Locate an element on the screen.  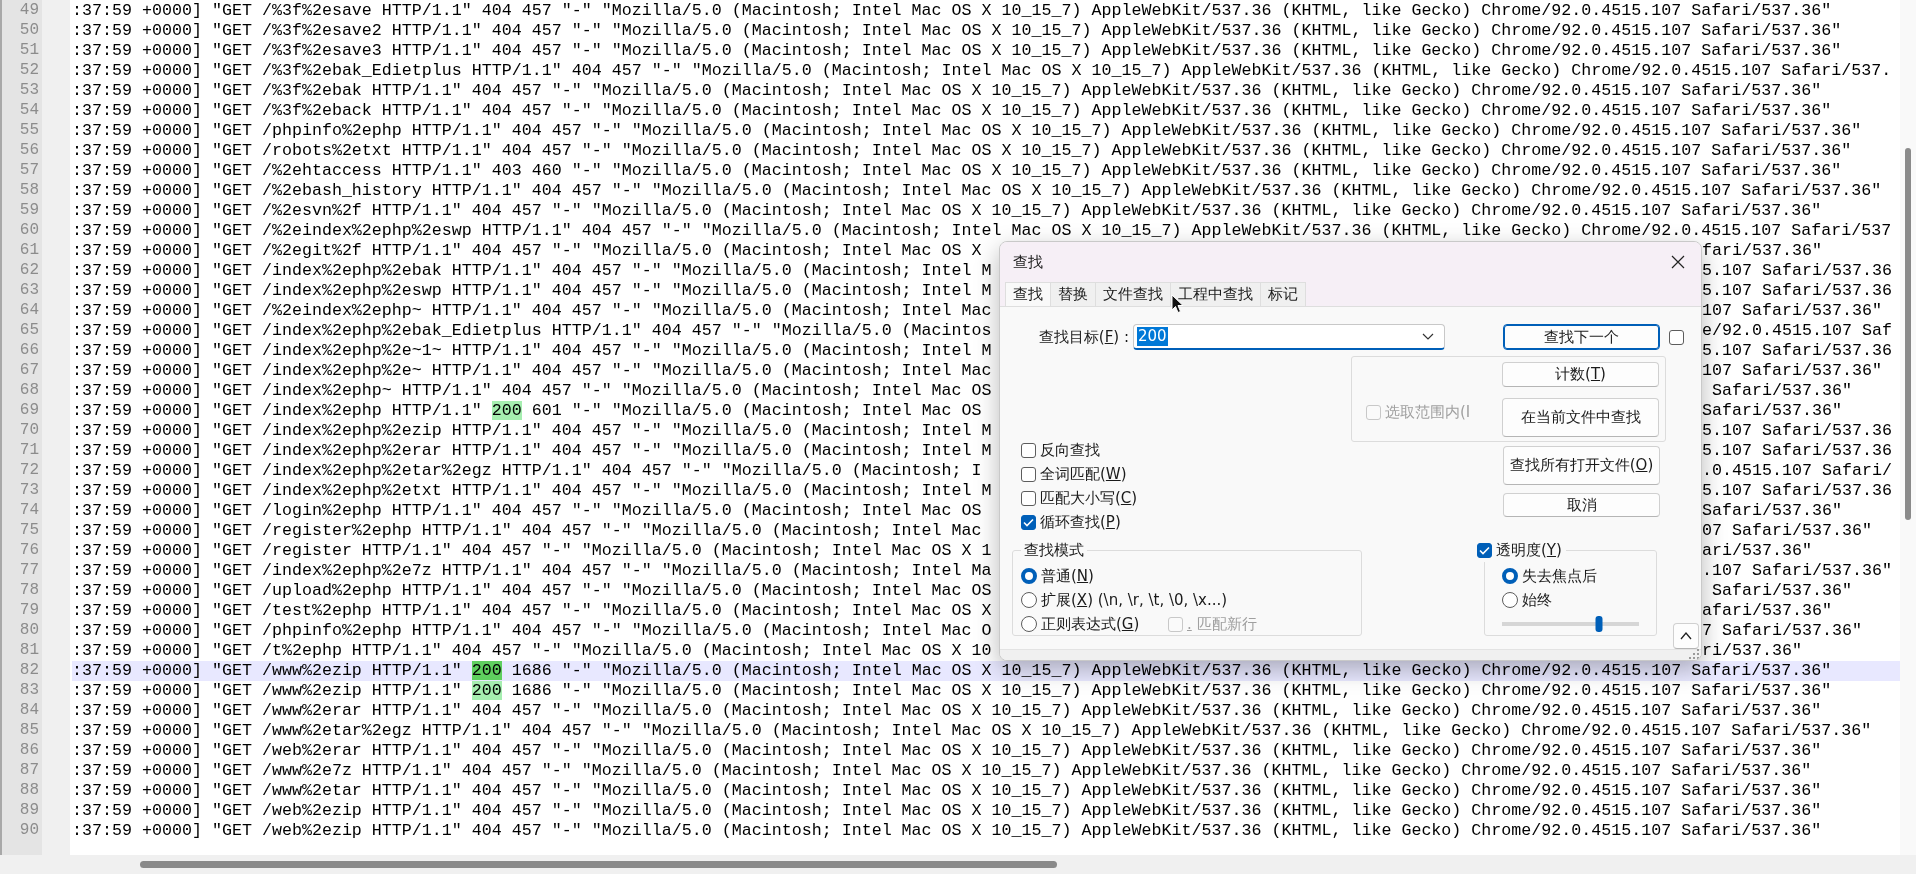
code-text: :37:59 +0000] "GET /login%2ephp HTTP/1.1" 404 457 "-" "Mozilla/5.0 (Macintosh; Intel Mac OS is located at coordinates (527, 510).